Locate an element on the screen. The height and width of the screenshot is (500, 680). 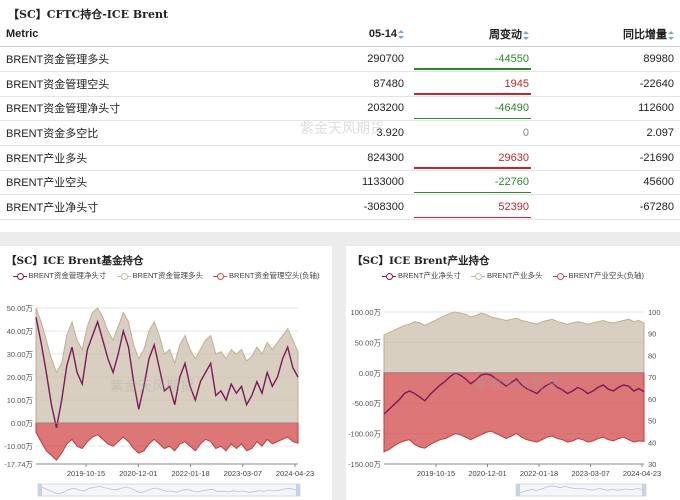
y-tick-label: 20.00万 is located at coordinates (20, 377).